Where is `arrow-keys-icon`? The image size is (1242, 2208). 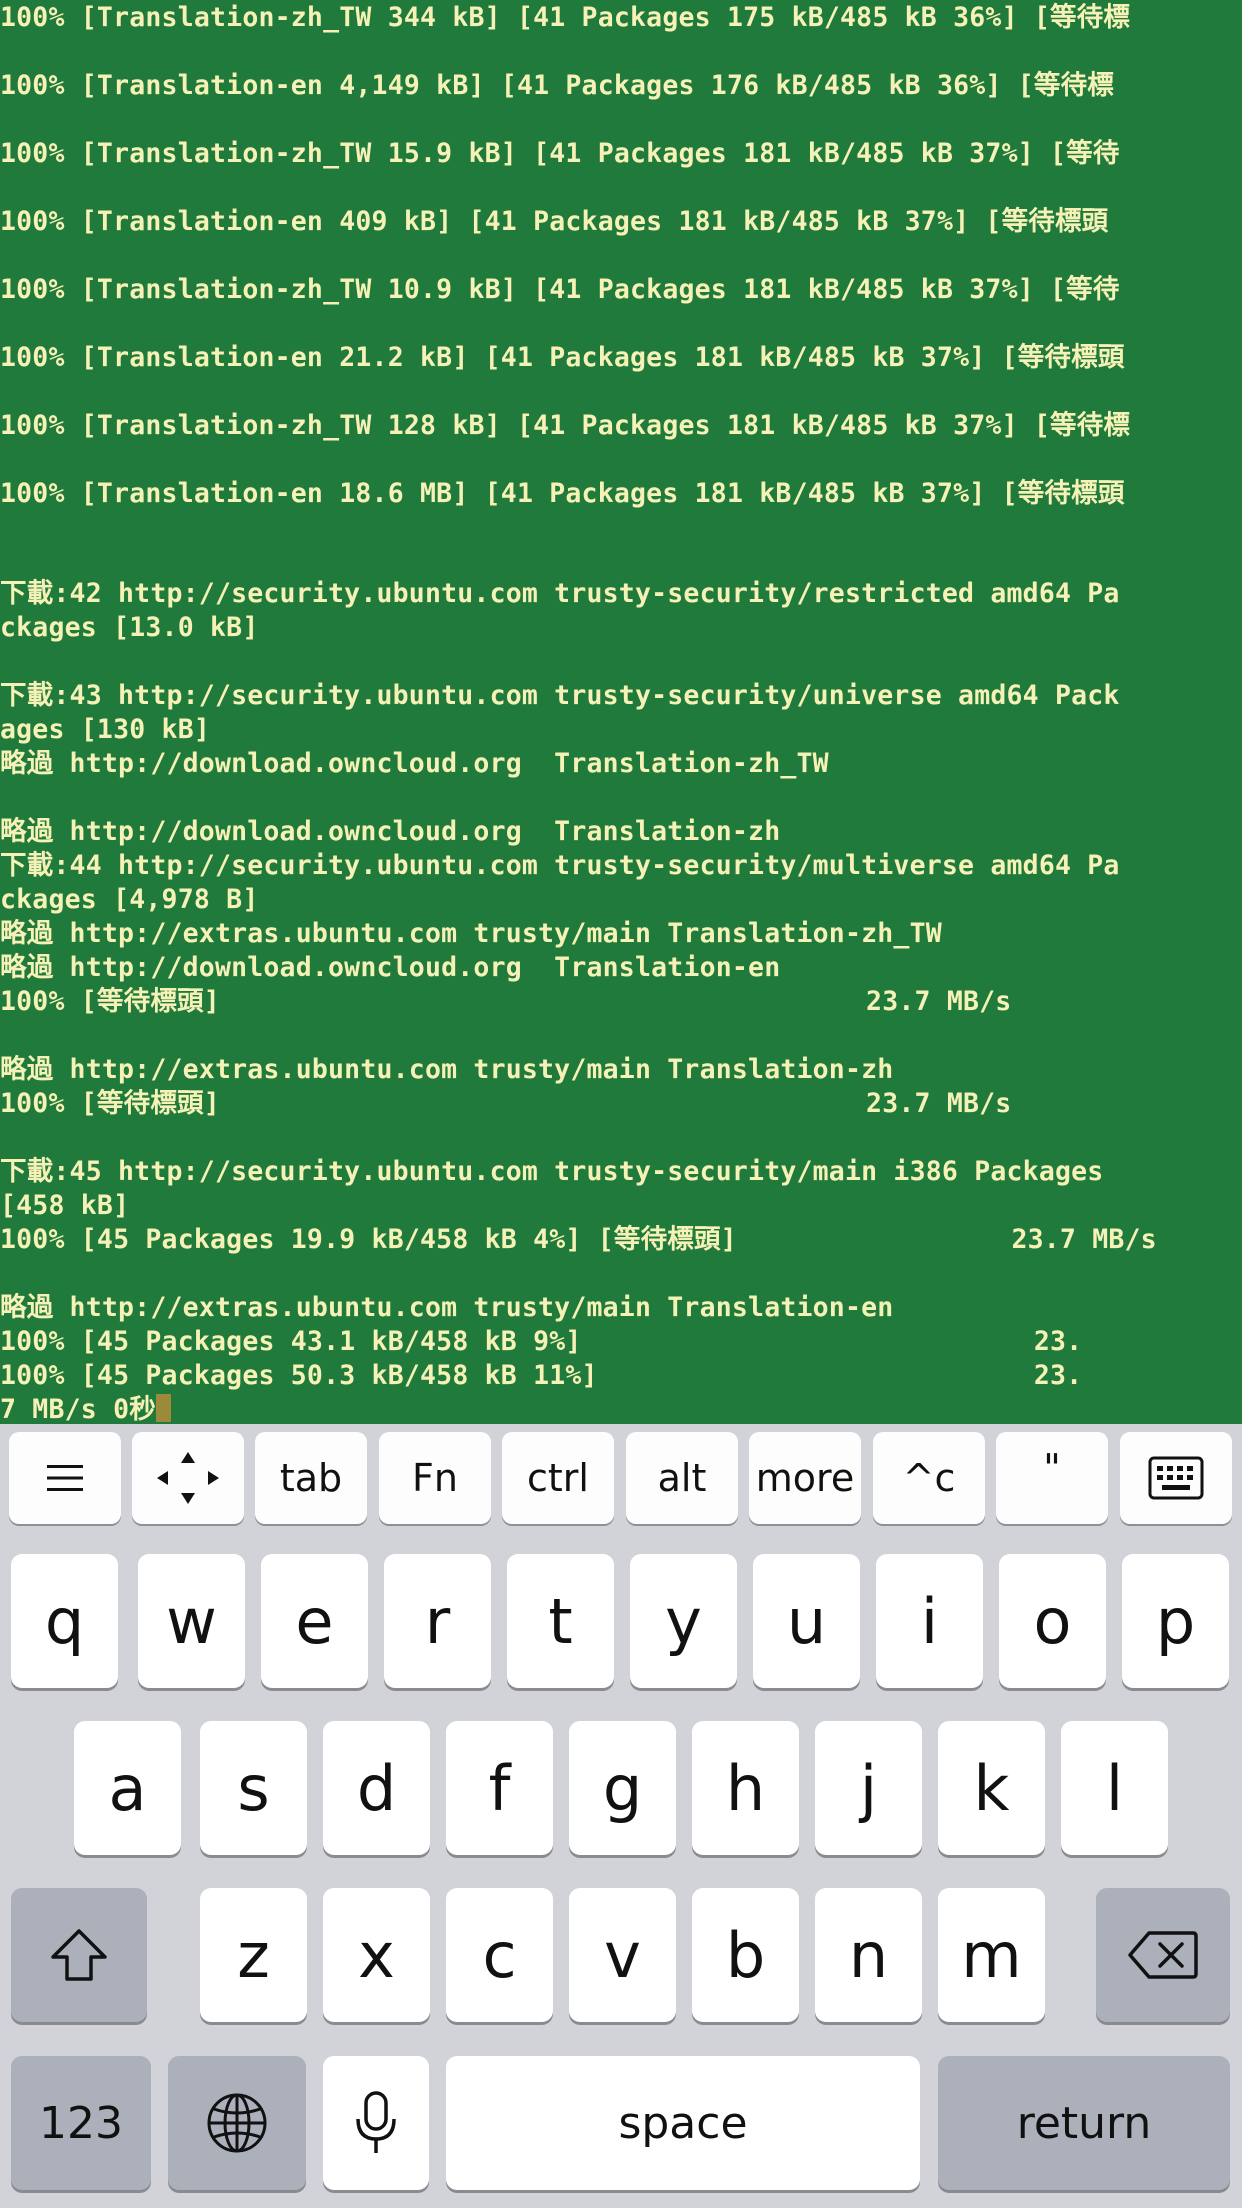
arrow-keys-icon is located at coordinates (188, 1478).